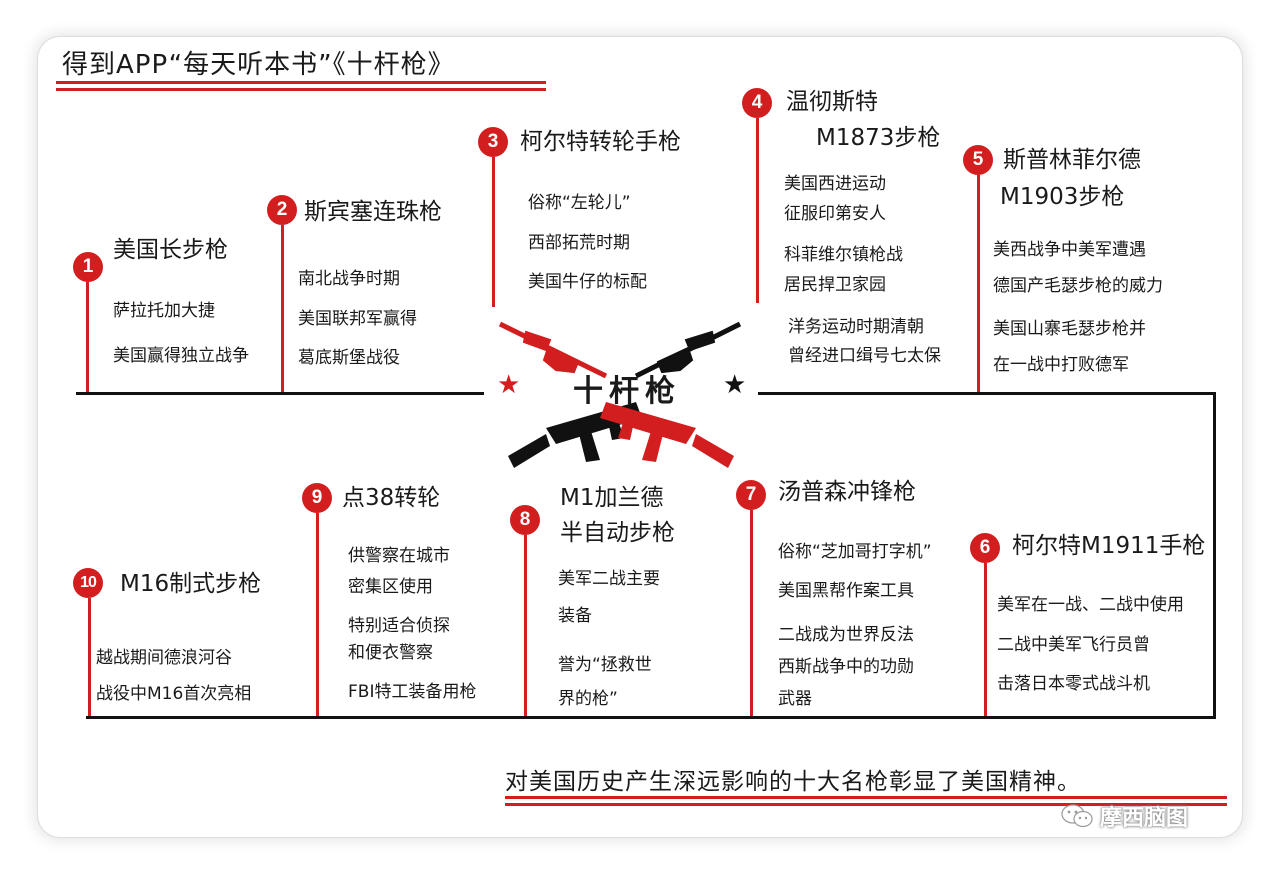 This screenshot has height=873, width=1280. Describe the element at coordinates (88, 267) in the screenshot. I see `badge-1: 1` at that location.